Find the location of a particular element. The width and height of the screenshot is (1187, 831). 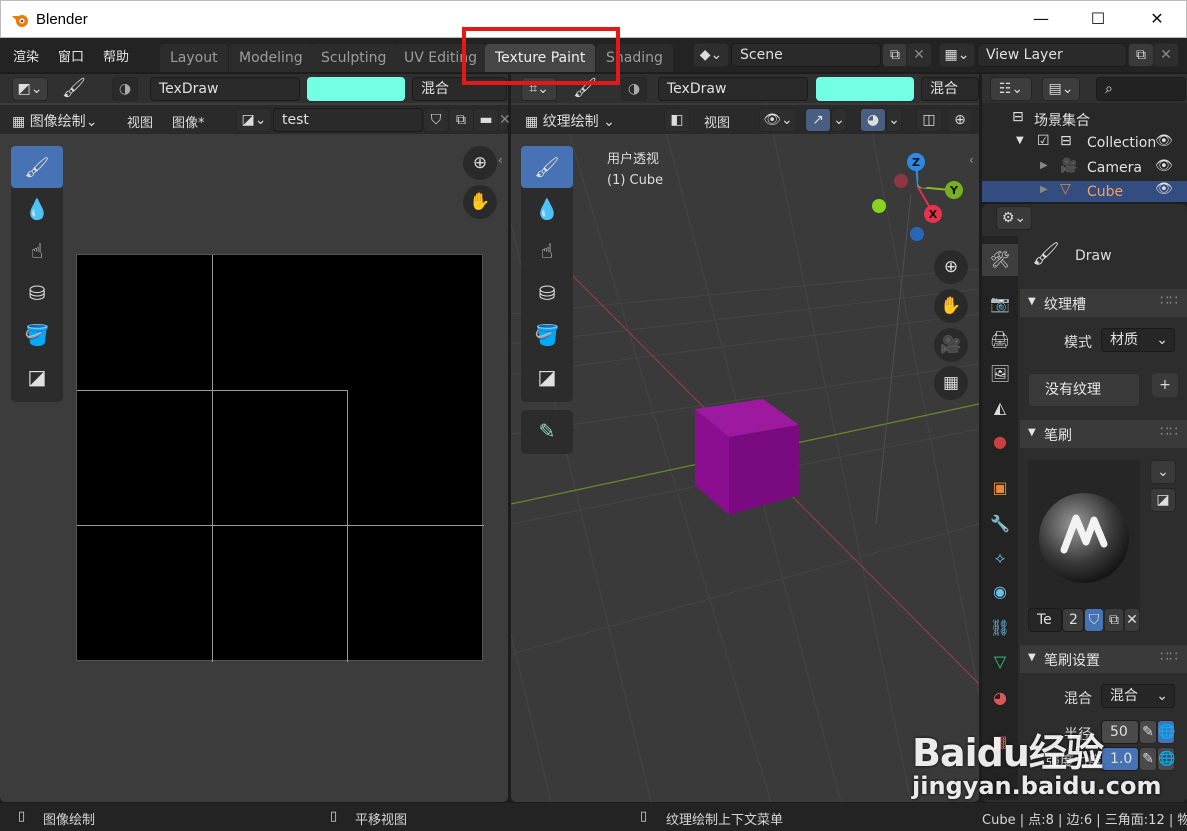

data-tab-icon: ▽ is located at coordinates (1000, 662).